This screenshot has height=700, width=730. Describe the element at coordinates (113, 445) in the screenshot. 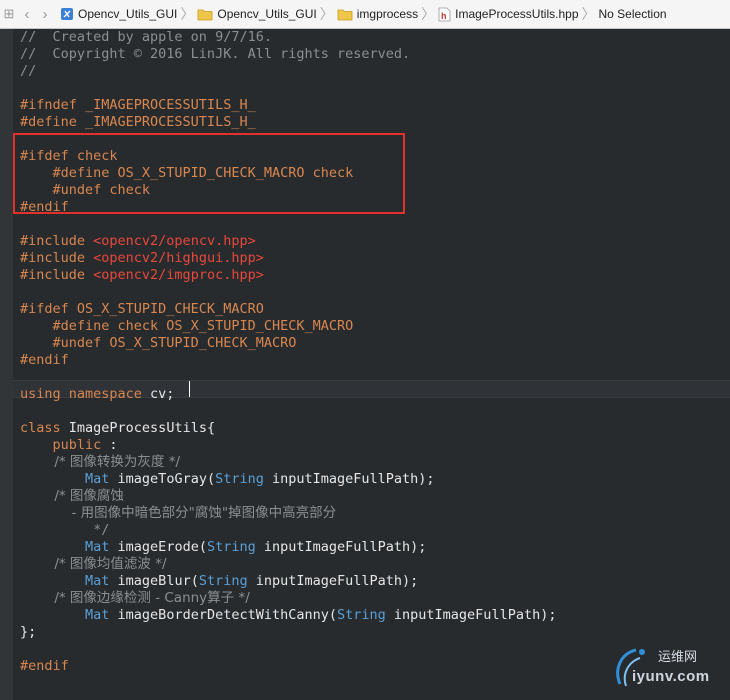

I see `code-token: :` at that location.